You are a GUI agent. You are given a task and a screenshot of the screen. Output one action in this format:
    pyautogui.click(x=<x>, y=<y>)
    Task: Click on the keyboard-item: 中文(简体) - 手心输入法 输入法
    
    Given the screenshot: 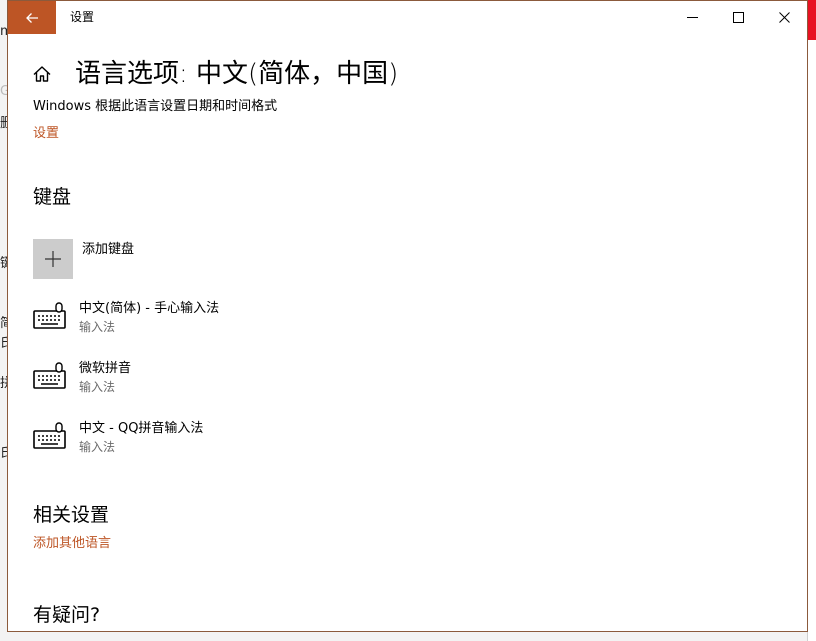 What is the action you would take?
    pyautogui.click(x=283, y=322)
    